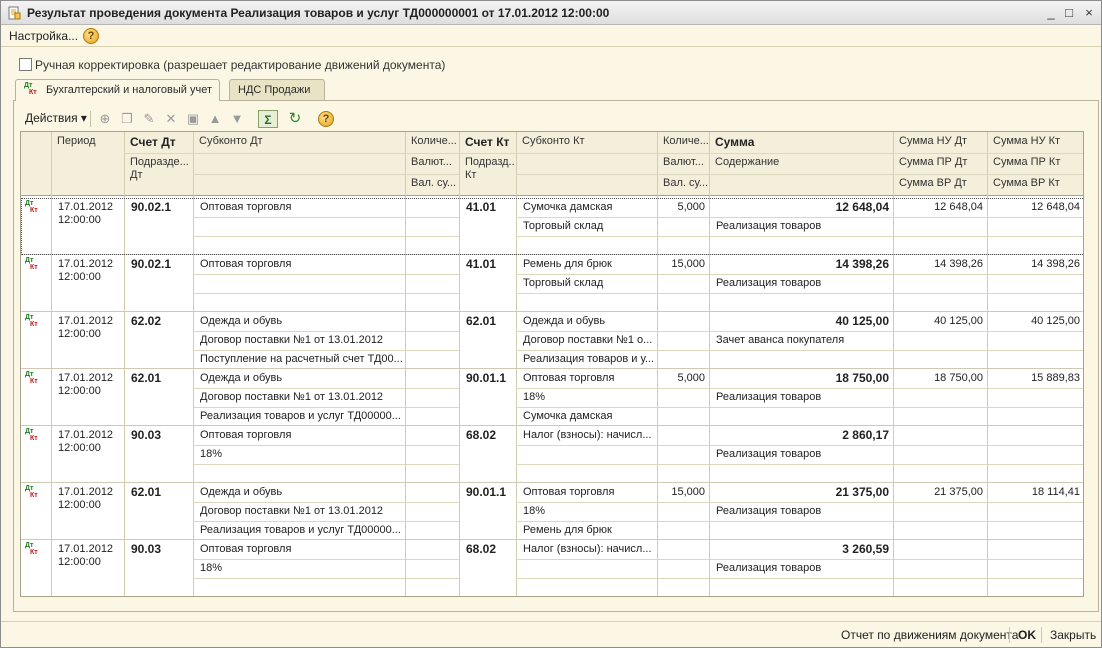 This screenshot has height=648, width=1102. I want to click on tab-vat-sales: НДС Продажи, so click(277, 89).